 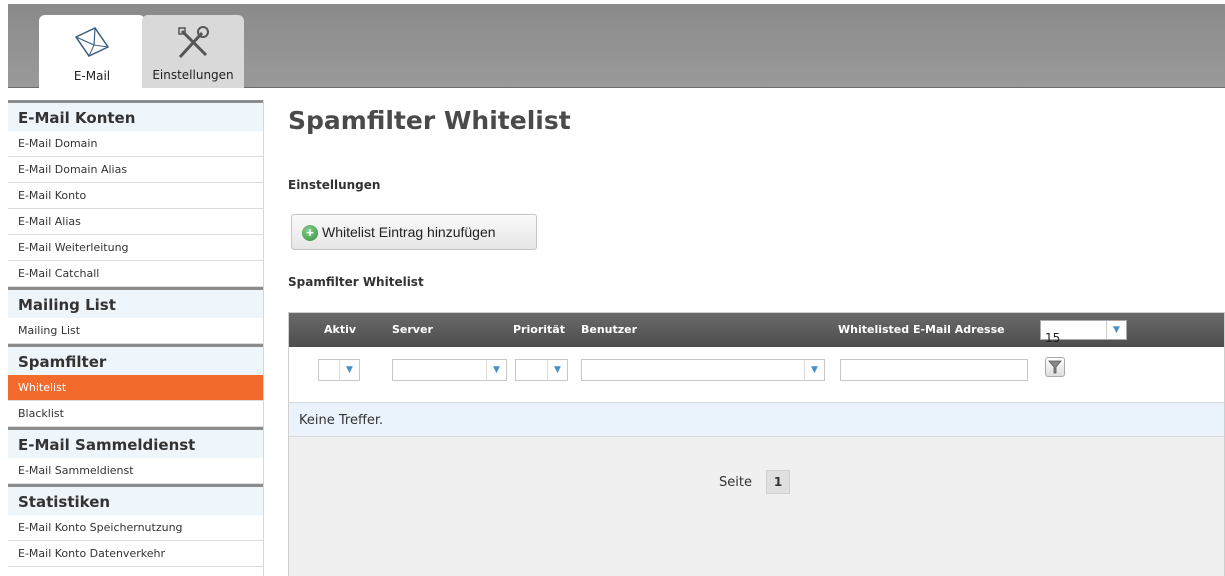 I want to click on filter-benutzer-select: ▼, so click(x=703, y=370).